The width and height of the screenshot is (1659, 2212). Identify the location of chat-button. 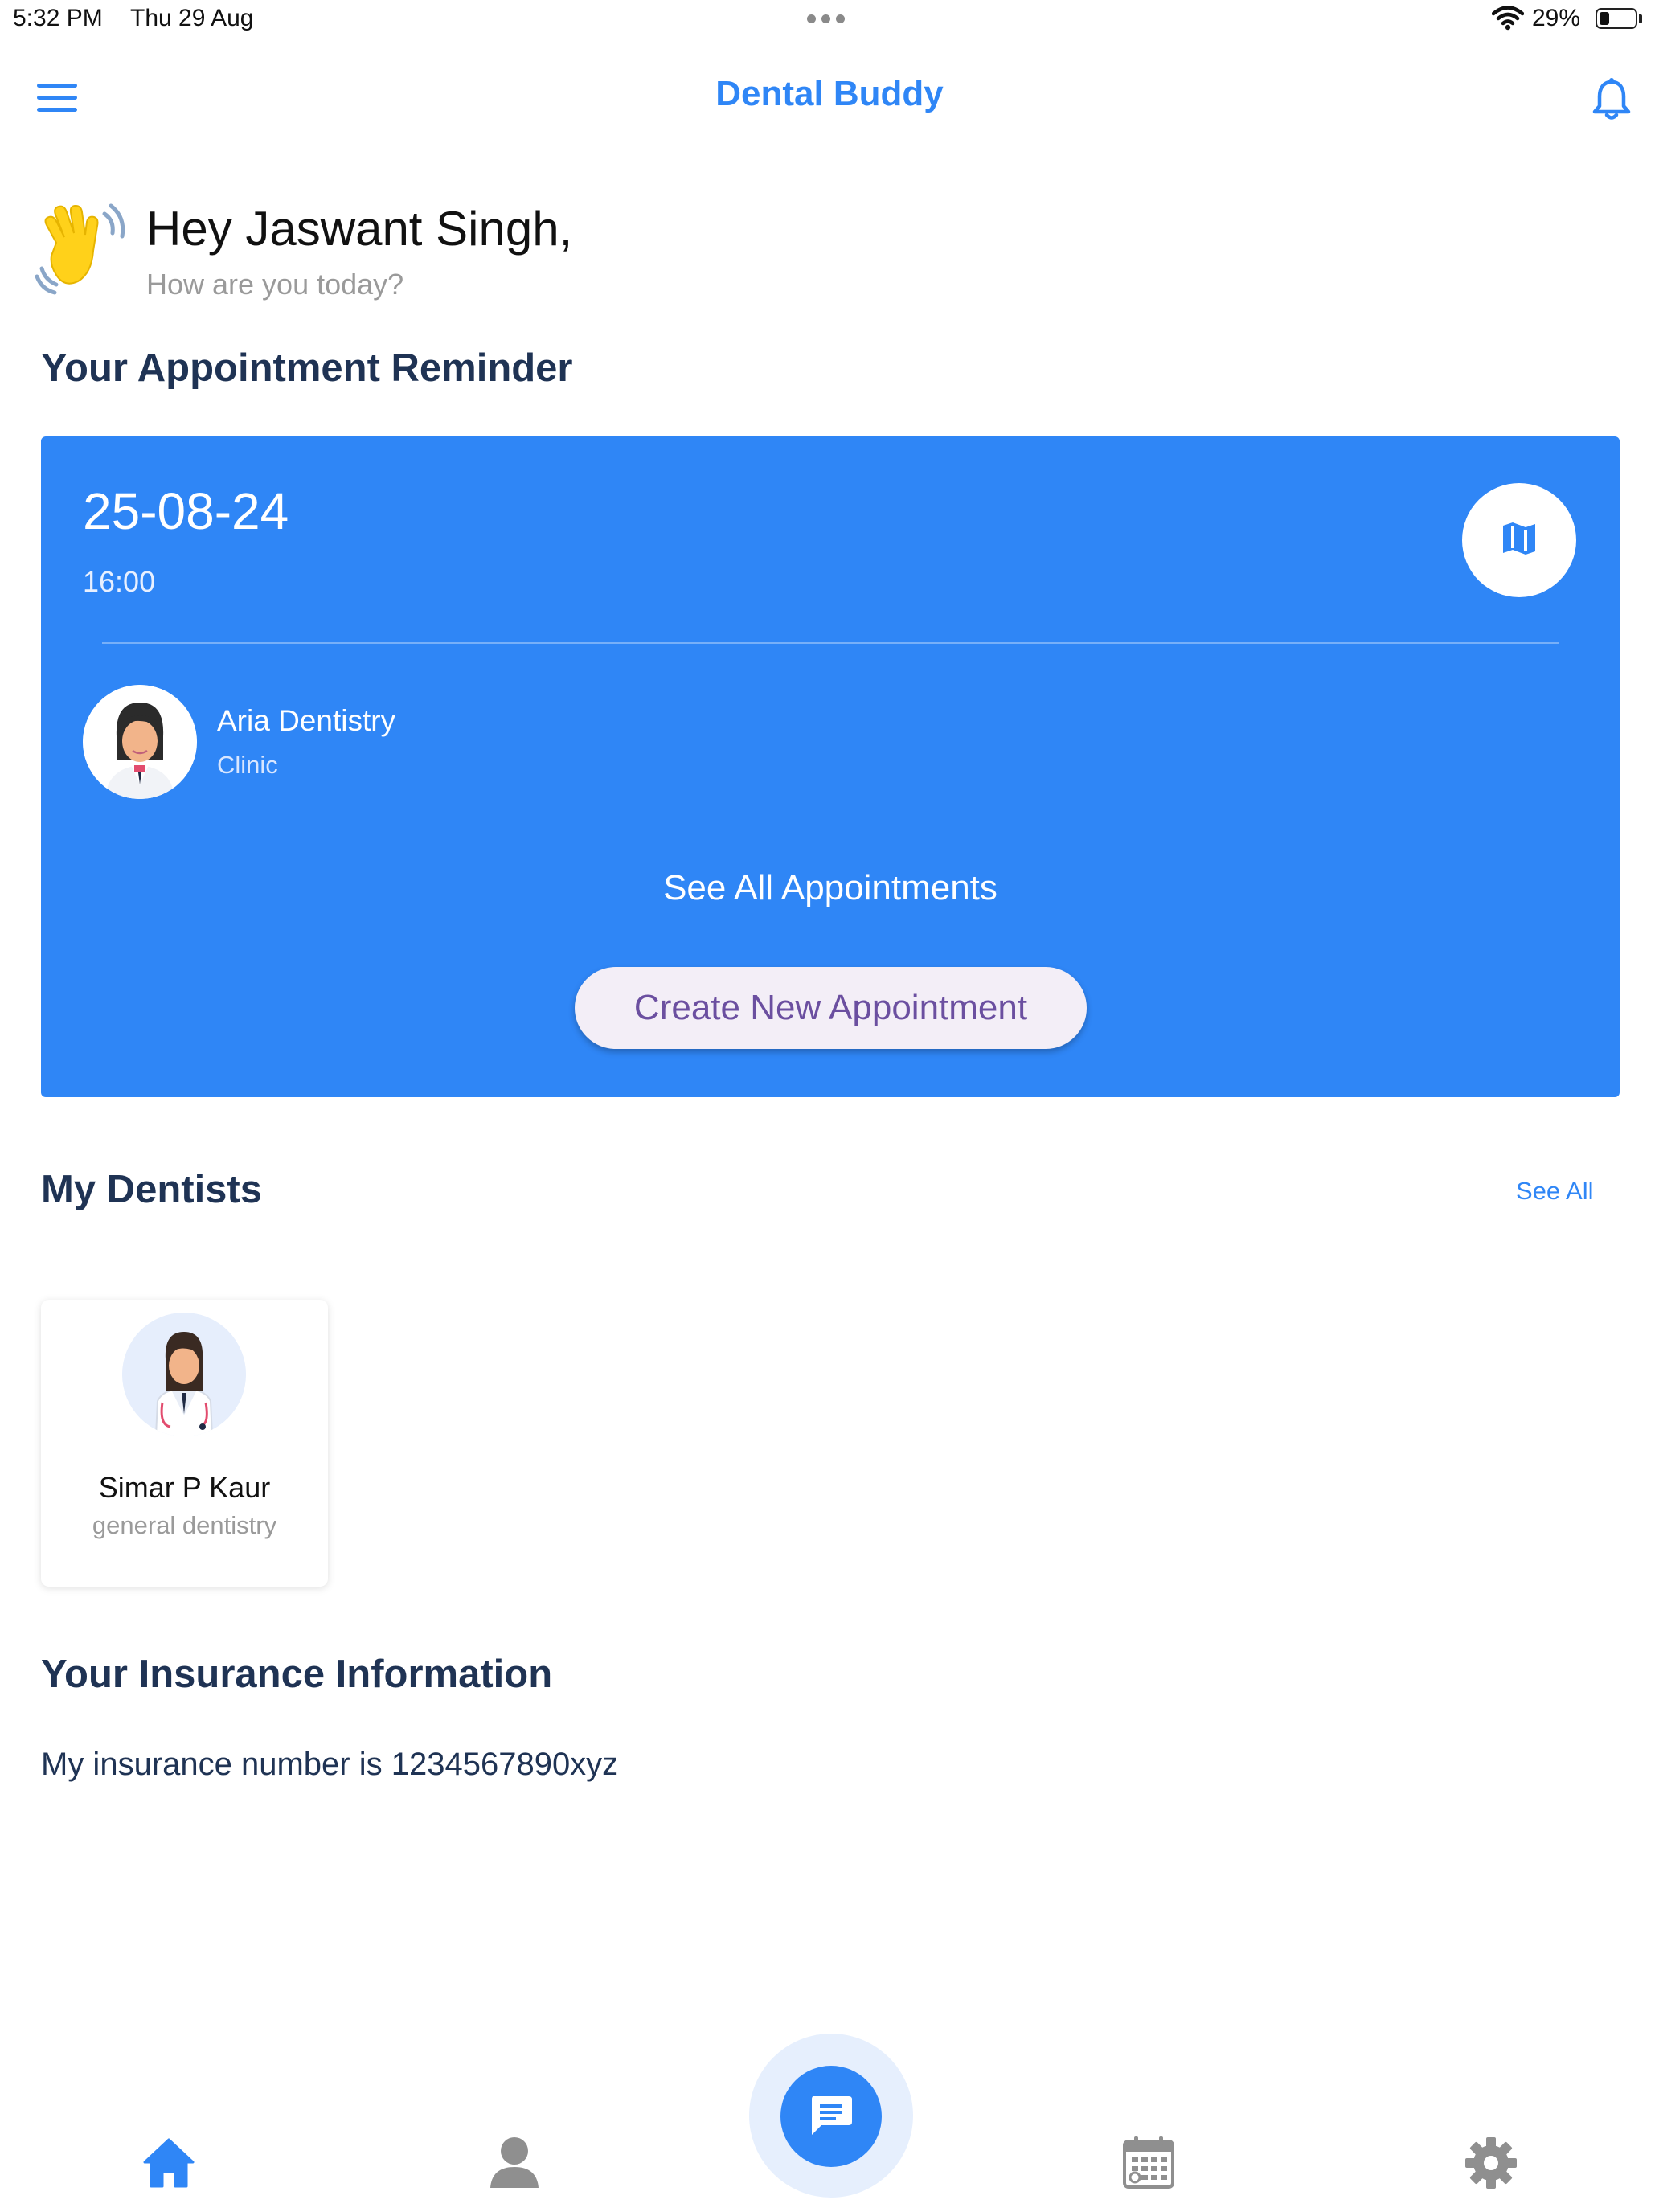
(831, 2116).